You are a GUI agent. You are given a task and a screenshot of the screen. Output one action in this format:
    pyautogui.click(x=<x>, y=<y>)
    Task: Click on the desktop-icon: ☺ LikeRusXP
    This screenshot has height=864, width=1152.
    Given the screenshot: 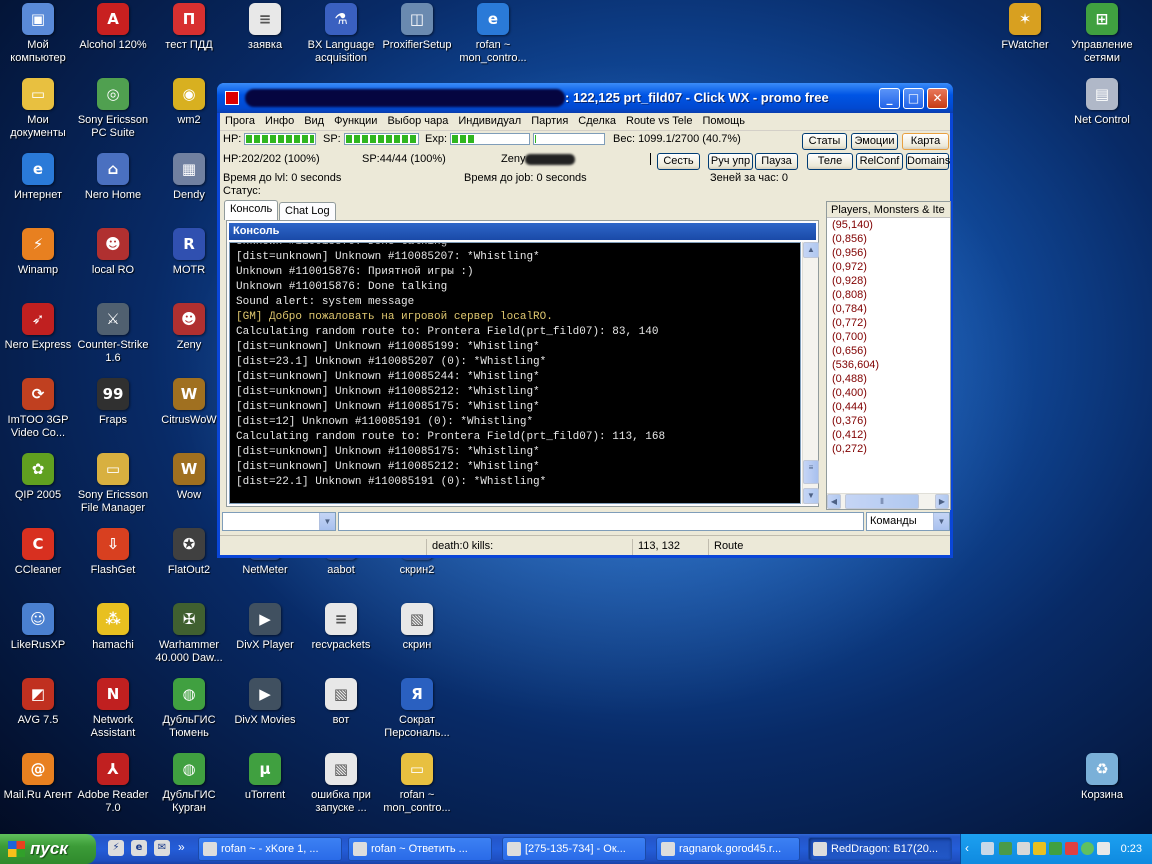 What is the action you would take?
    pyautogui.click(x=39, y=637)
    